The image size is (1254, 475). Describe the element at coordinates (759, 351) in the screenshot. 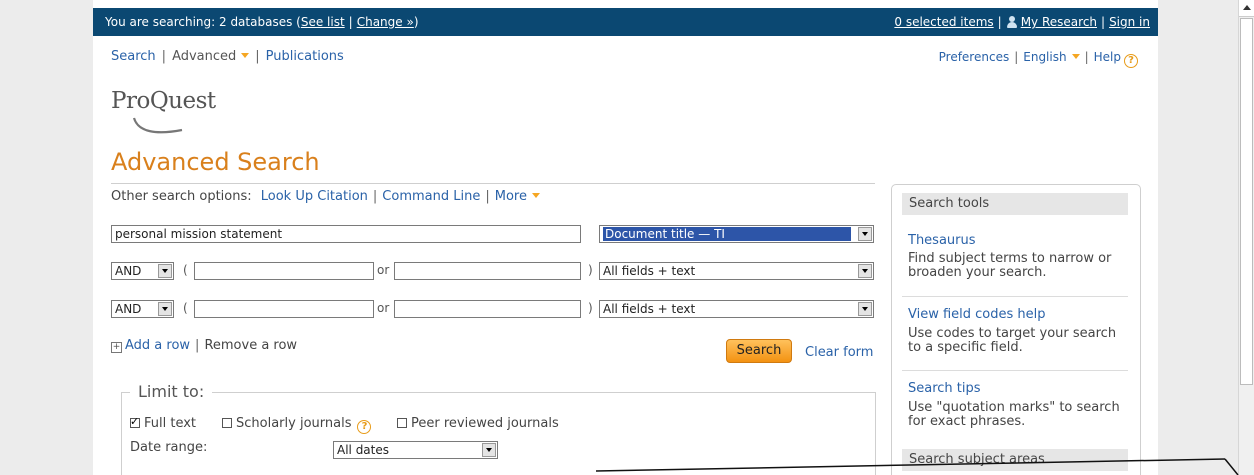

I see `search-button: Search` at that location.